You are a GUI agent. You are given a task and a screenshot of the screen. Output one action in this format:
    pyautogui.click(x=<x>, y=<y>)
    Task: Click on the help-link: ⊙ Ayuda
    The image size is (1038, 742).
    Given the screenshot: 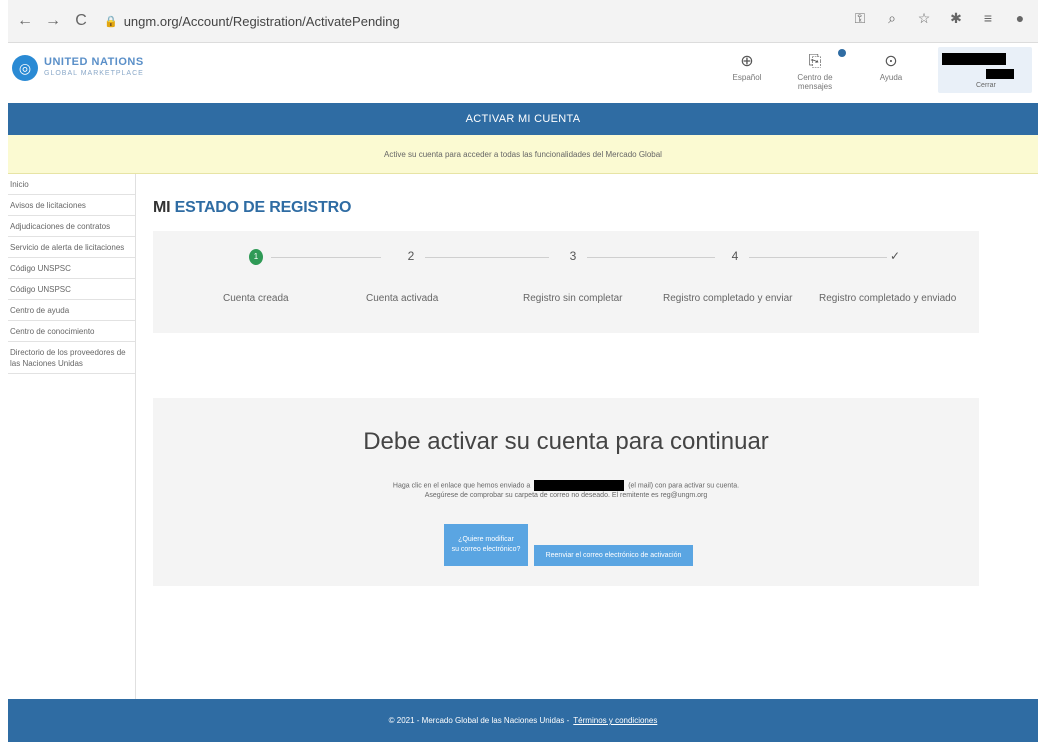 What is the action you would take?
    pyautogui.click(x=891, y=66)
    